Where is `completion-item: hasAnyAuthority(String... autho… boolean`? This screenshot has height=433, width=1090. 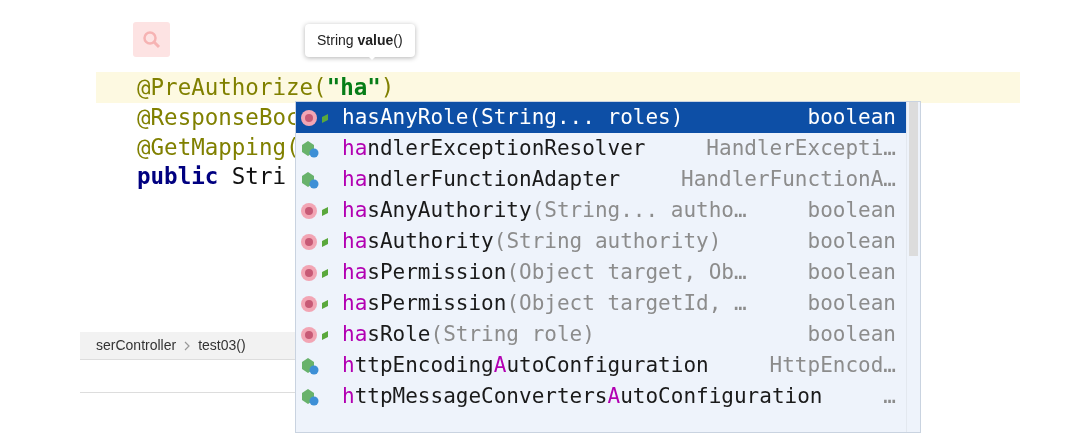
completion-item: hasAnyAuthority(String... autho… boolean is located at coordinates (601, 210).